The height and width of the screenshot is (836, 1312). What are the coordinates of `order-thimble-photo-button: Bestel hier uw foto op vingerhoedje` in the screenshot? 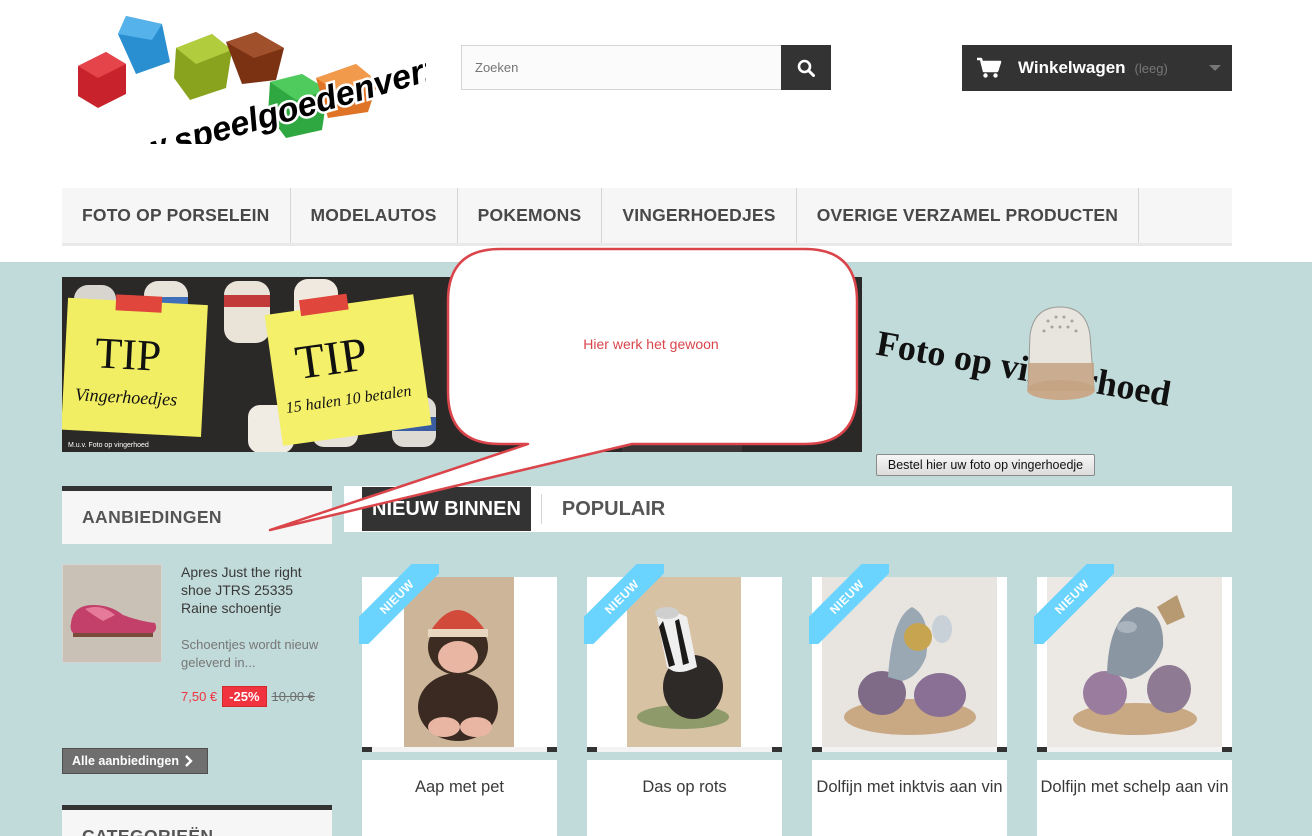 It's located at (985, 465).